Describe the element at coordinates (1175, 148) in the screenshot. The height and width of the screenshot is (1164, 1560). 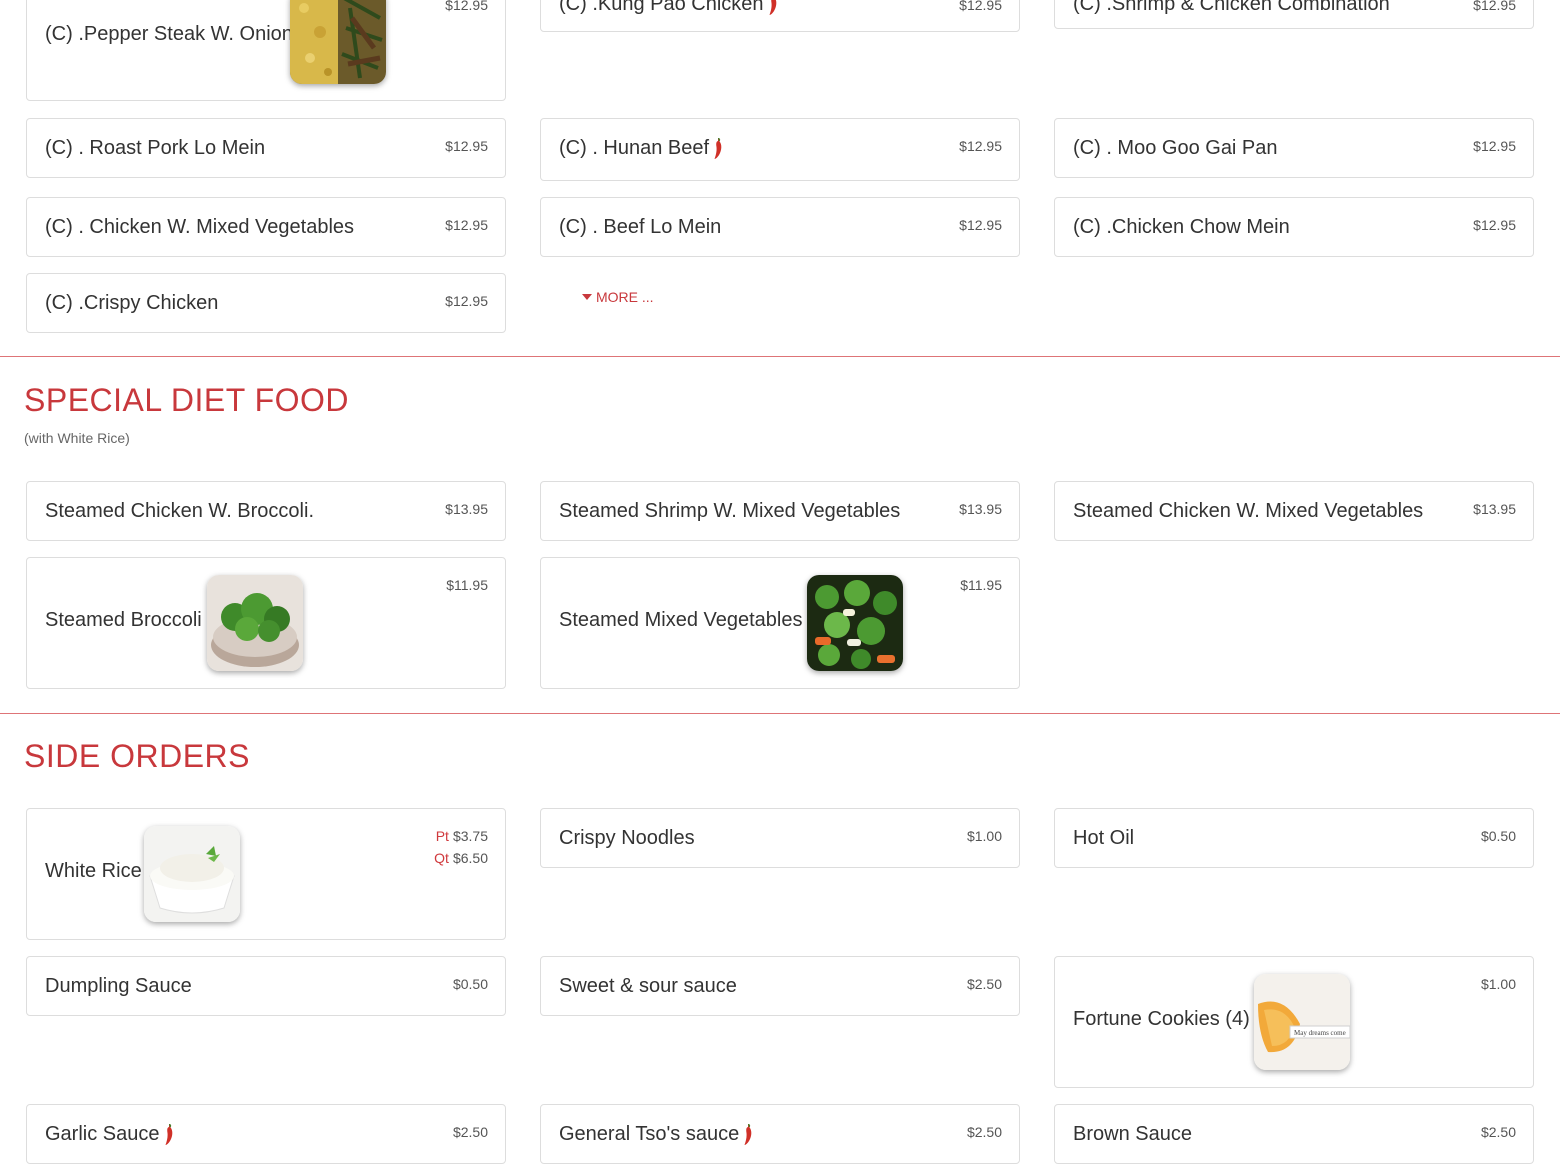
I see `menu-item-name: (C) . Moo Goo Gai Pan` at that location.